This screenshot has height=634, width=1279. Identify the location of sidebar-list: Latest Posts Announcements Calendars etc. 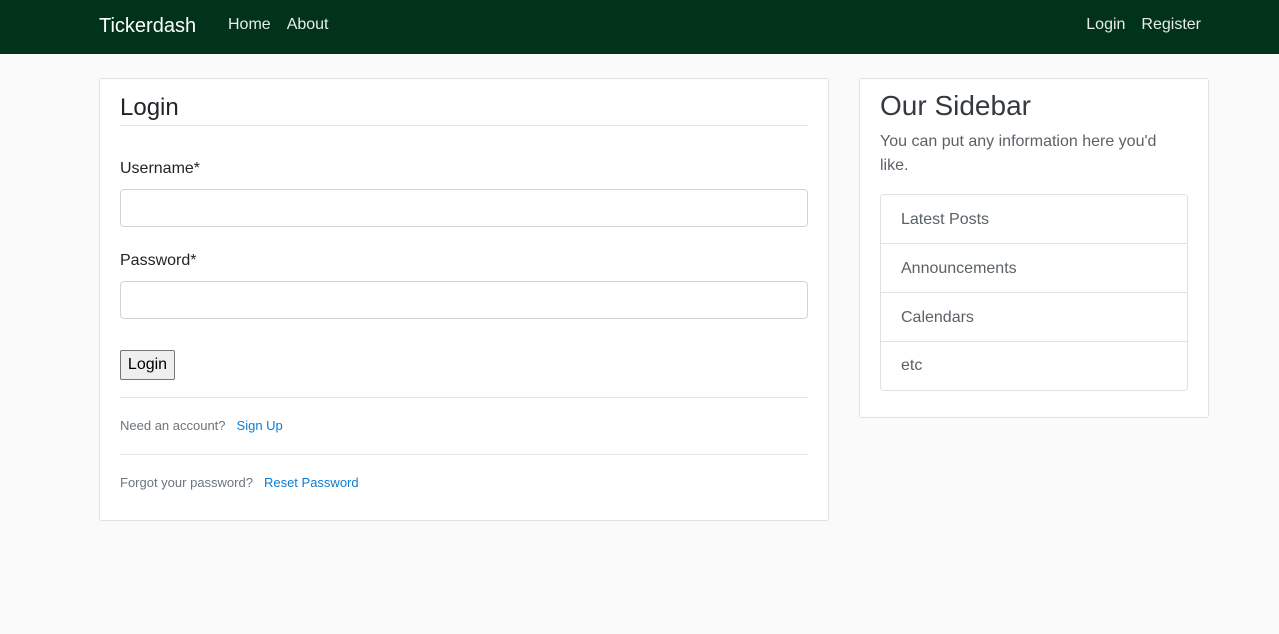
(1034, 292).